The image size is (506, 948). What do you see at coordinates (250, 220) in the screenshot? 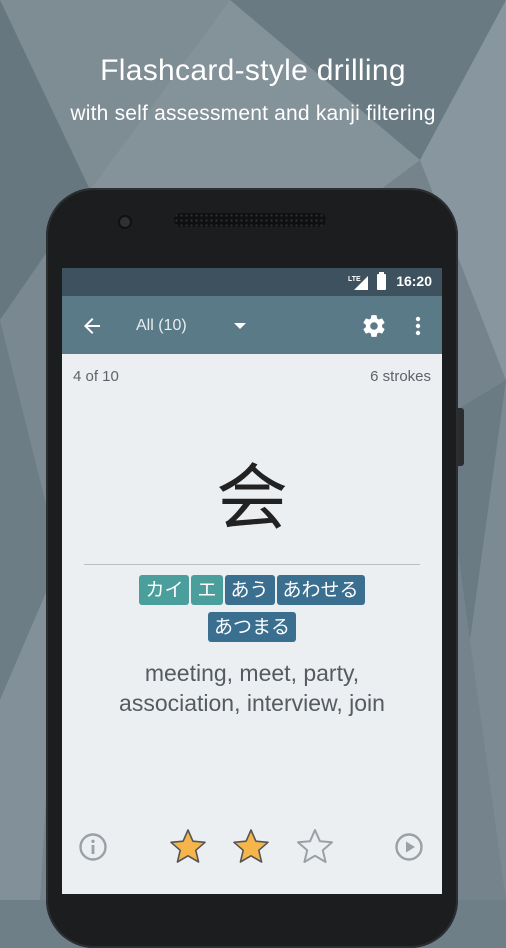
I see `earpiece-speaker` at bounding box center [250, 220].